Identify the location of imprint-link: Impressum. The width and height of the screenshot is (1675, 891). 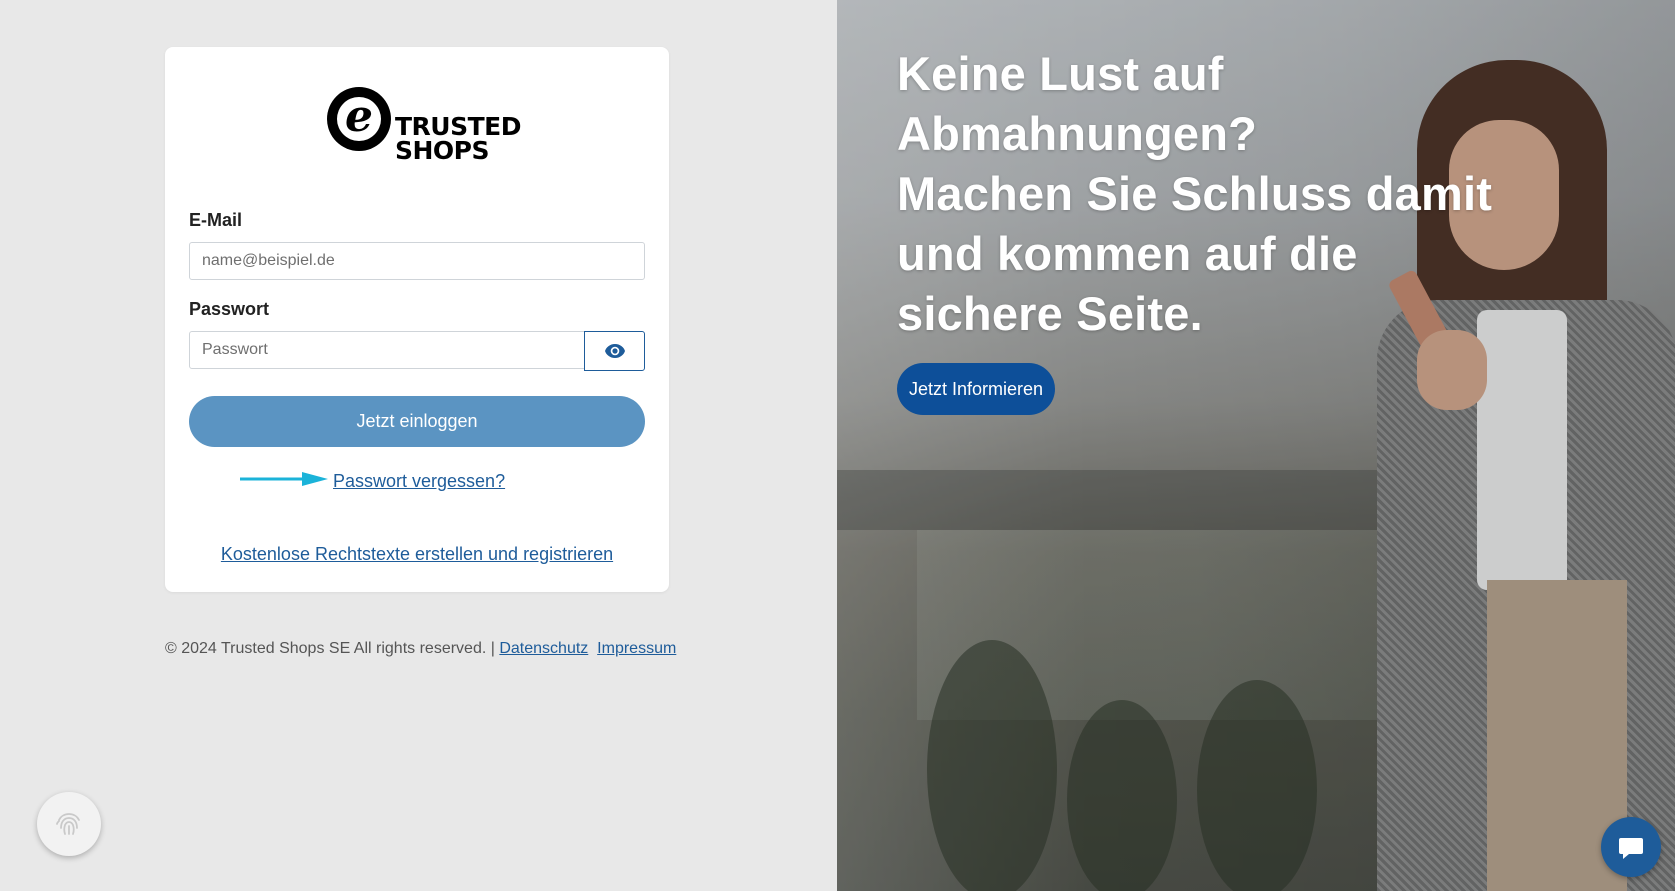
(636, 648).